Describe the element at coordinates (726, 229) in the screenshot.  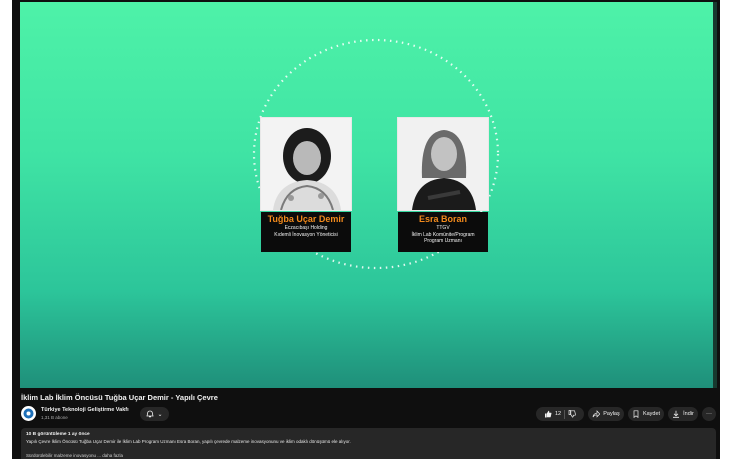
I see `page-frame-right` at that location.